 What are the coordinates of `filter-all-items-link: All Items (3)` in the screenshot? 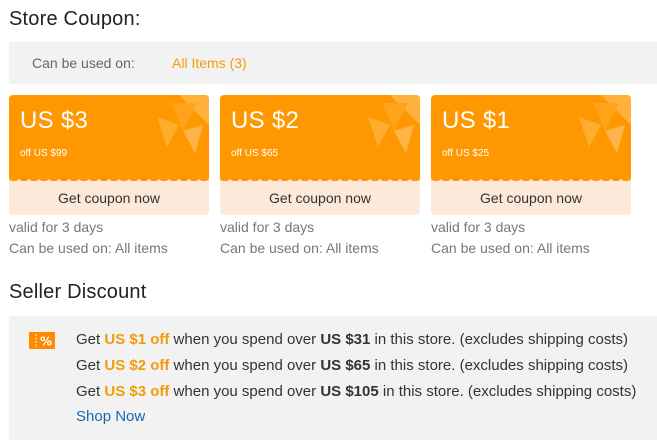 It's located at (209, 63).